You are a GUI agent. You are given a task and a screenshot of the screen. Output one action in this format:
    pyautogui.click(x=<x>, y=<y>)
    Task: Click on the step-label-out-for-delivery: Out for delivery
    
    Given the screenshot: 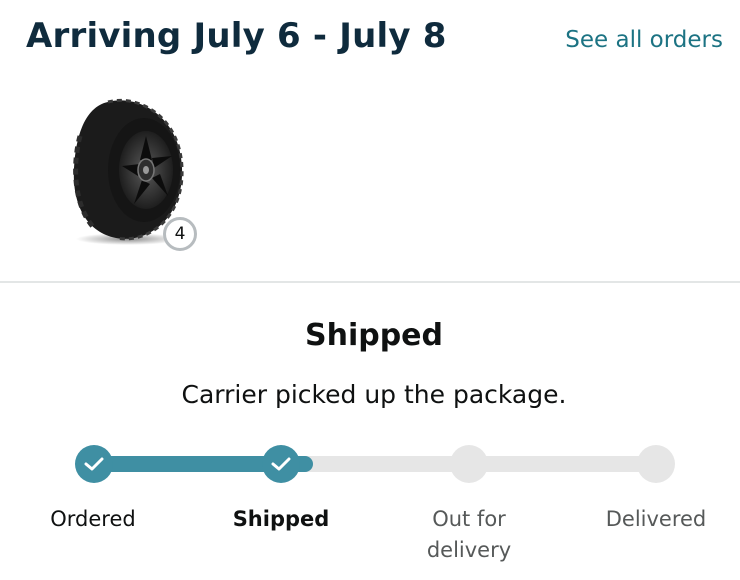 What is the action you would take?
    pyautogui.click(x=469, y=534)
    